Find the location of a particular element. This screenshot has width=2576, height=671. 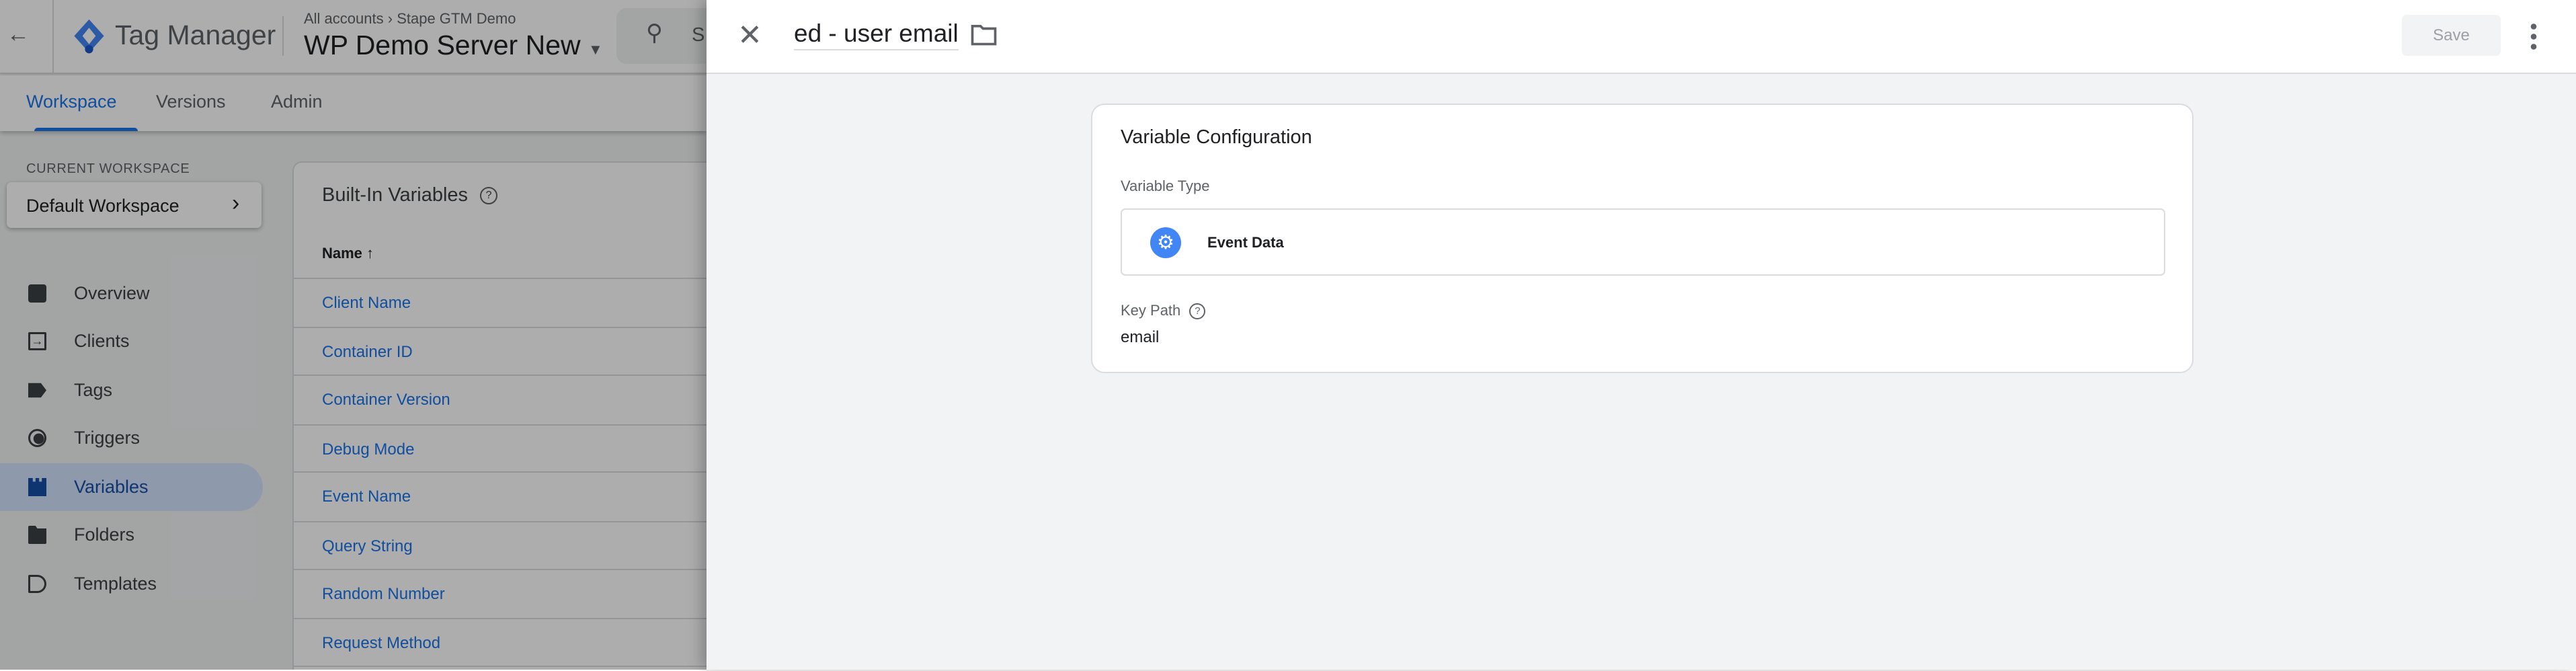

key-path-label: Key Path ? is located at coordinates (1163, 311).